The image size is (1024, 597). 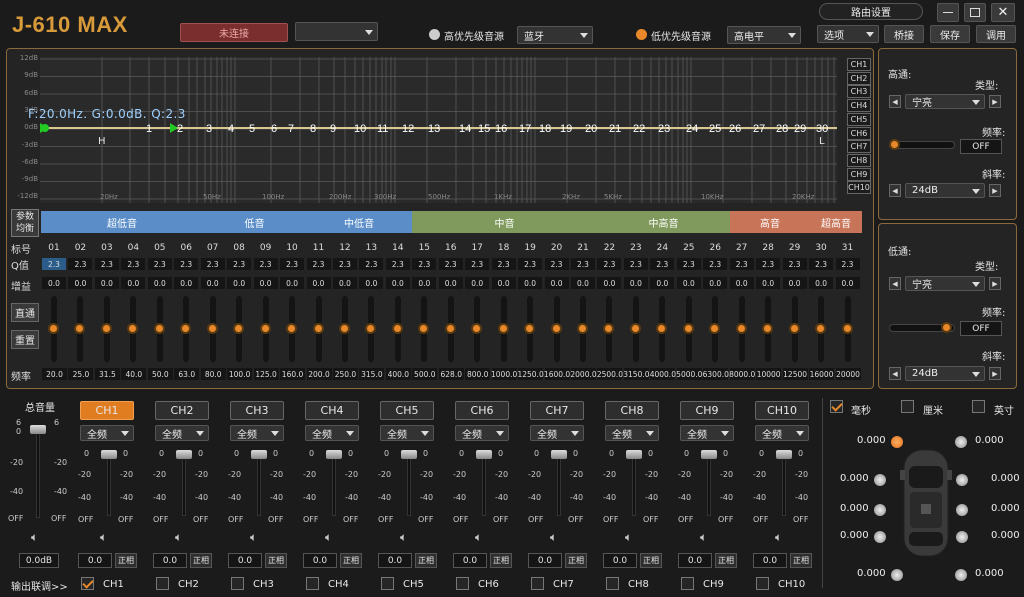 I want to click on eq-freq-value: 3150.0, so click(x=636, y=374).